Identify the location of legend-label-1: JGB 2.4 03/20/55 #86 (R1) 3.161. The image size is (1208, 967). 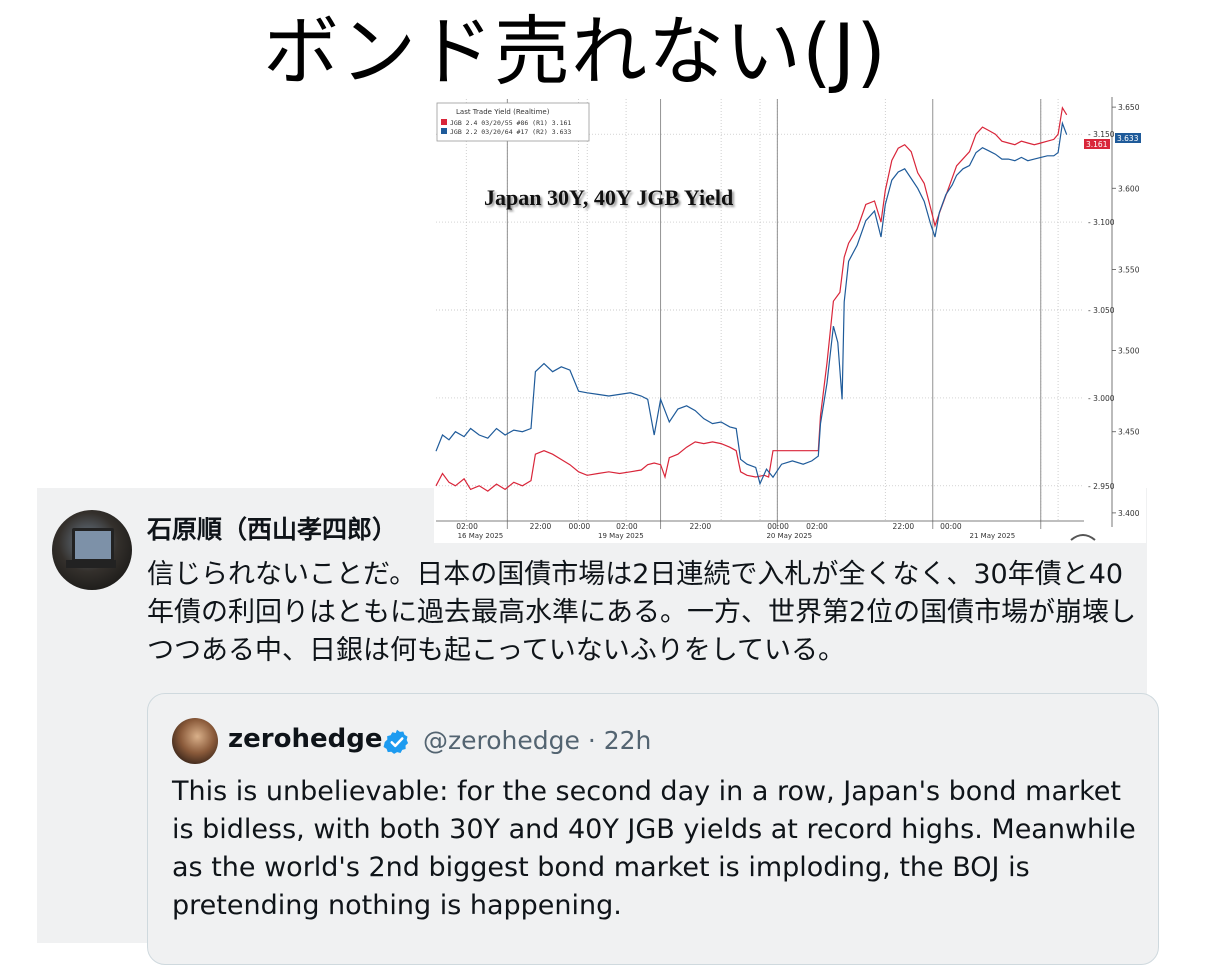
(510, 123).